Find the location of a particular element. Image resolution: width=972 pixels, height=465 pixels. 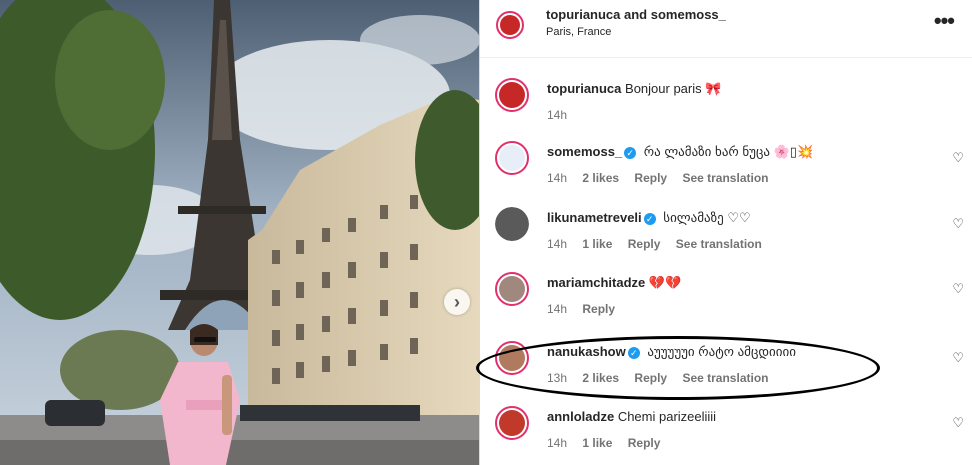

comment-text: Chemi parizeeliiii is located at coordinates (667, 416).